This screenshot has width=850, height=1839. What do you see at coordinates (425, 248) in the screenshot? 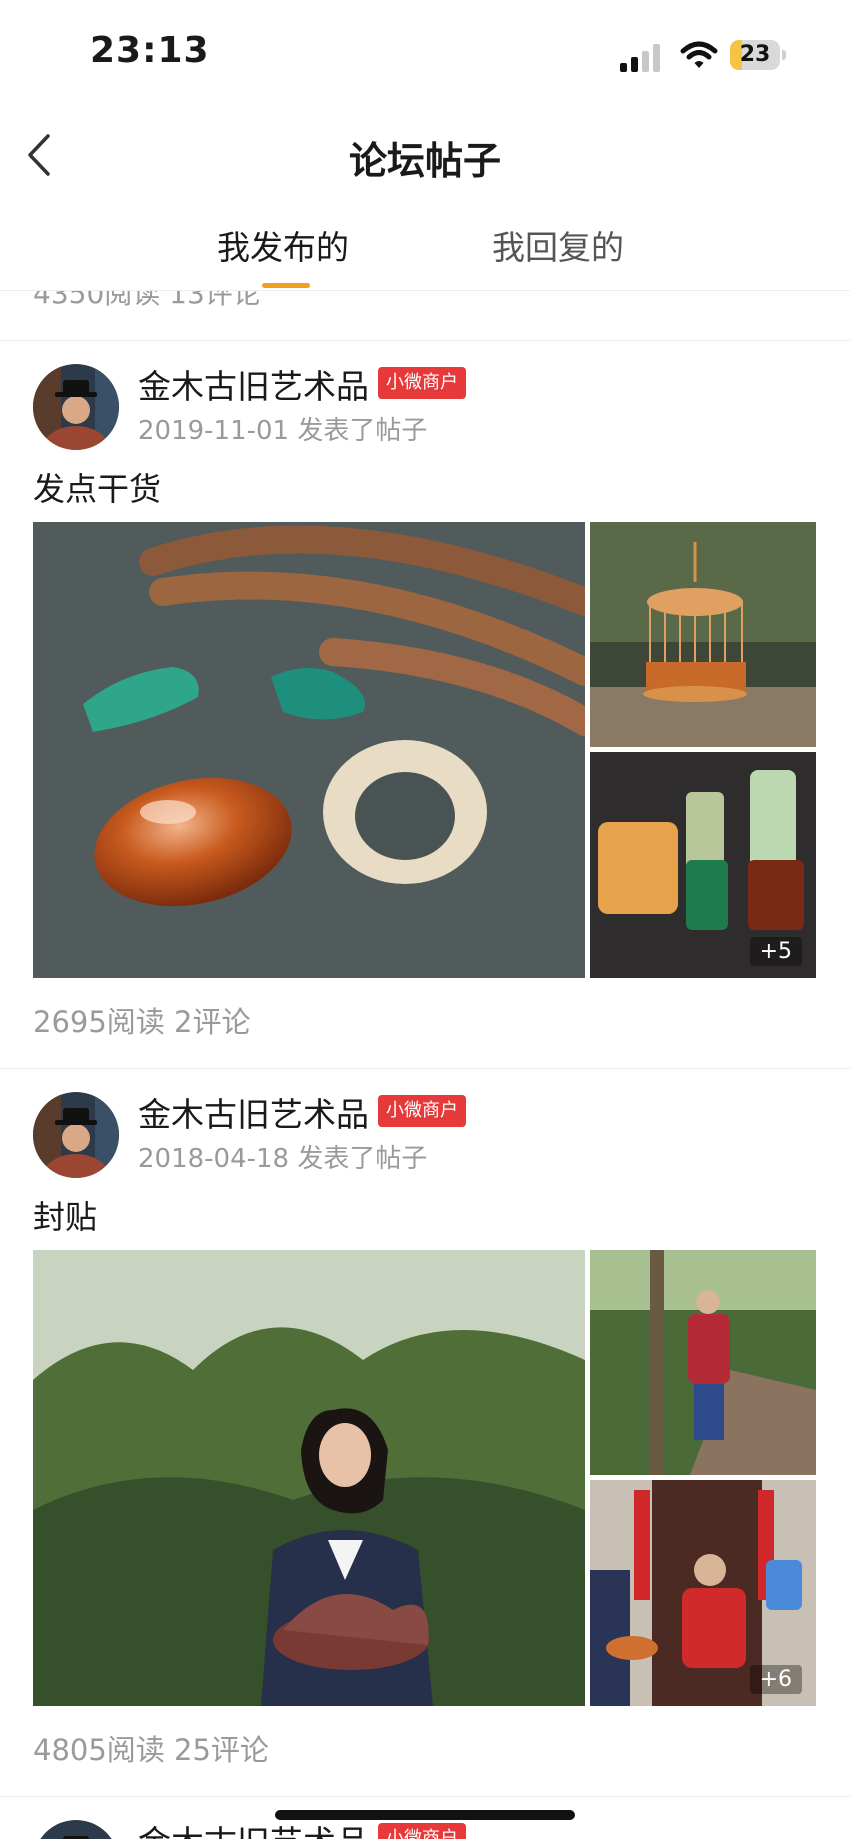
I see `tab-bar: 我发布的 我回复的` at bounding box center [425, 248].